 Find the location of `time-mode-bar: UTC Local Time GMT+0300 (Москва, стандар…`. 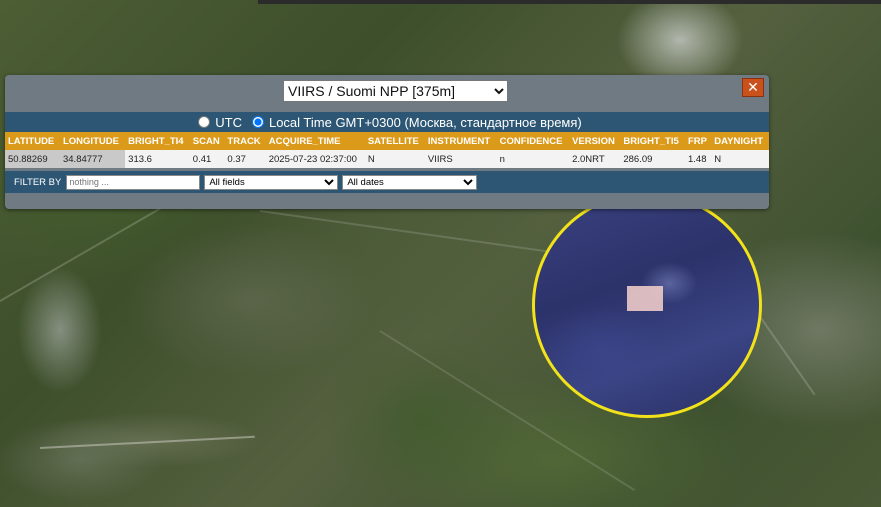

time-mode-bar: UTC Local Time GMT+0300 (Москва, стандар… is located at coordinates (387, 122).